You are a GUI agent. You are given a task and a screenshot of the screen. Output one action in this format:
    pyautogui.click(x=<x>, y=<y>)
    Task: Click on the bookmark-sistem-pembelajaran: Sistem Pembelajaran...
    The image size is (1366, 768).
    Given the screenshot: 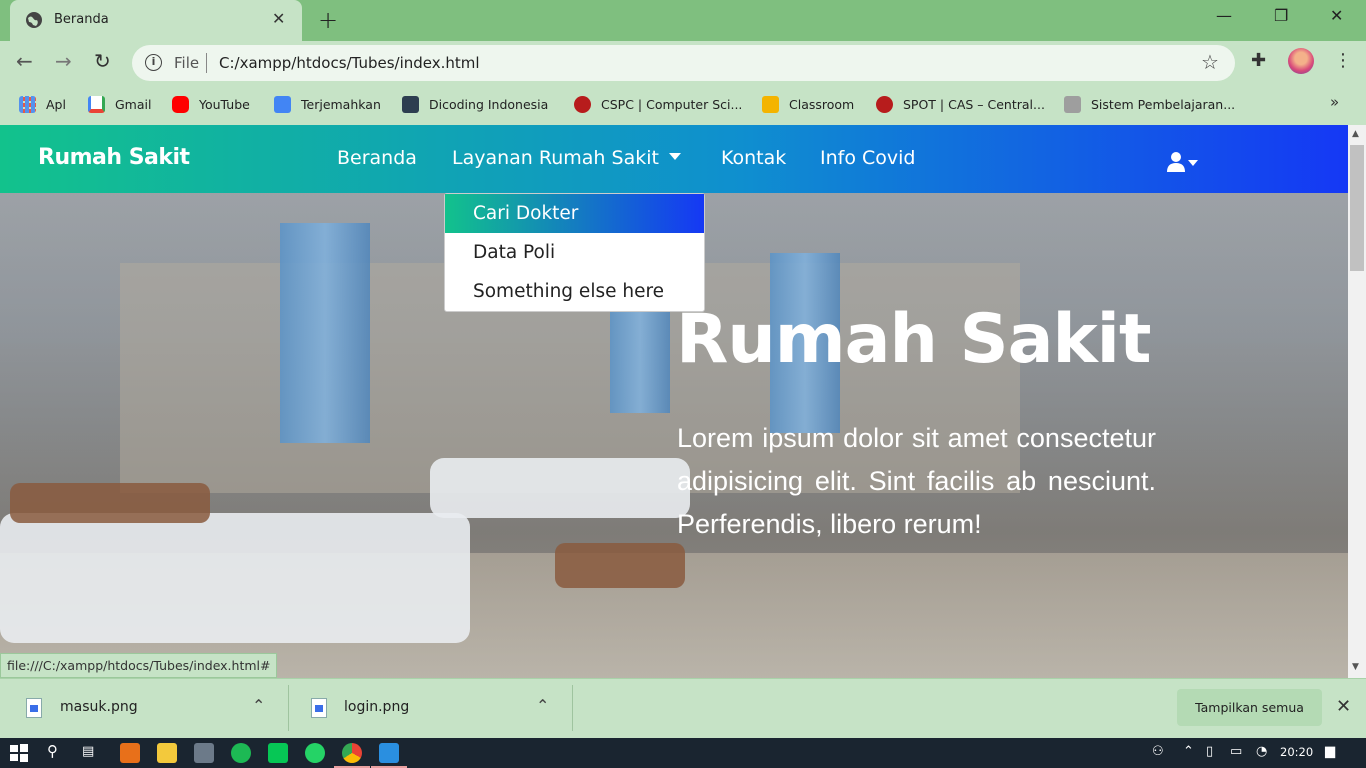 What is the action you would take?
    pyautogui.click(x=1149, y=104)
    